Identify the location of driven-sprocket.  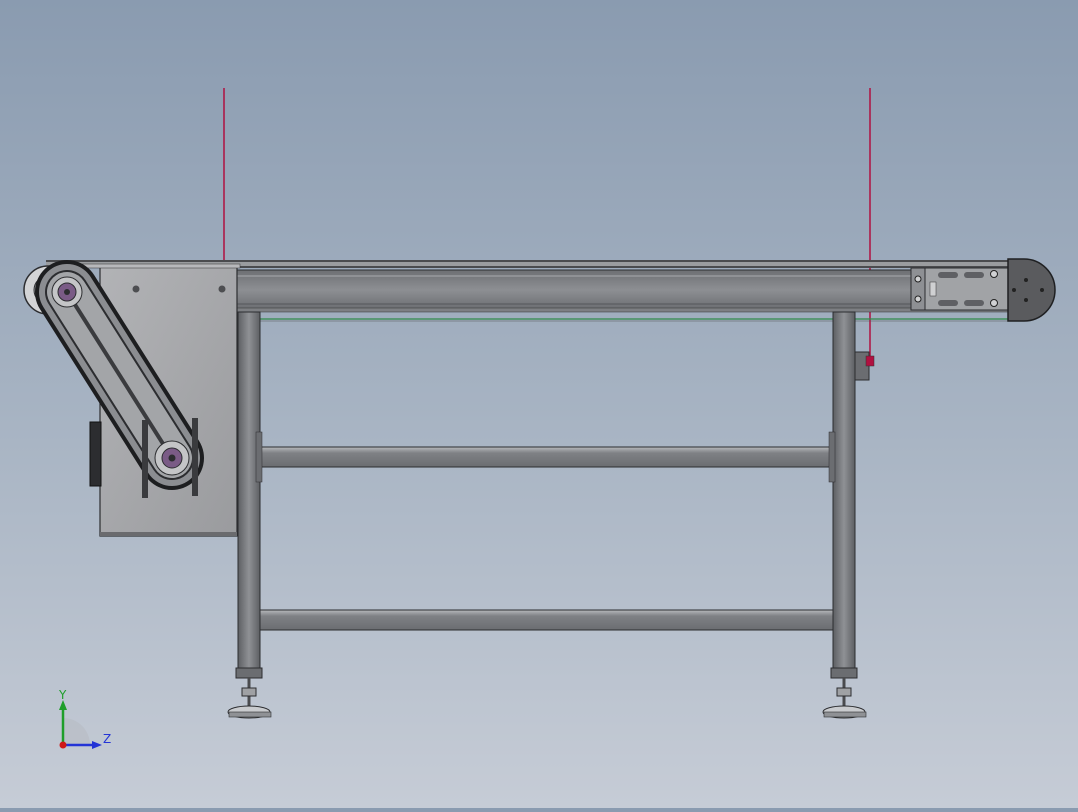
(172, 458).